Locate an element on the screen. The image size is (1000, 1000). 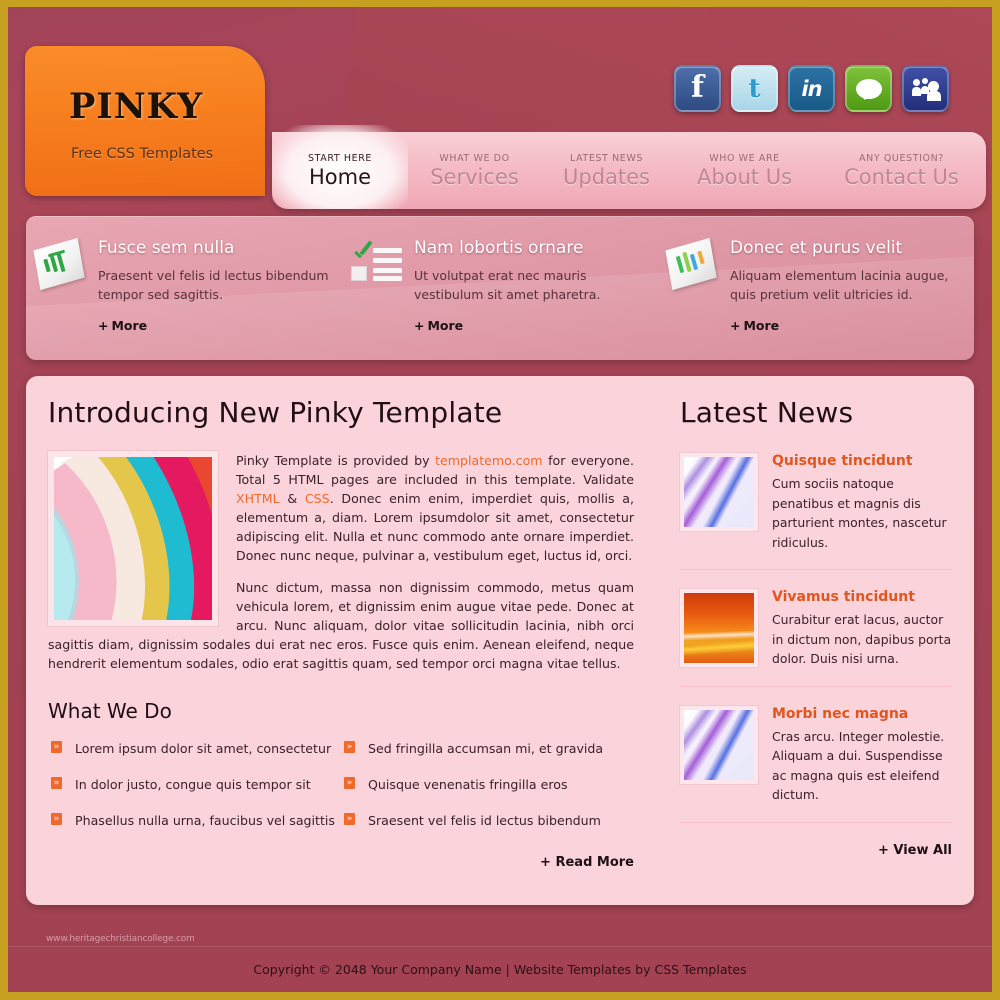
news-title-2: Vivamus tincidunt is located at coordinates (862, 597).